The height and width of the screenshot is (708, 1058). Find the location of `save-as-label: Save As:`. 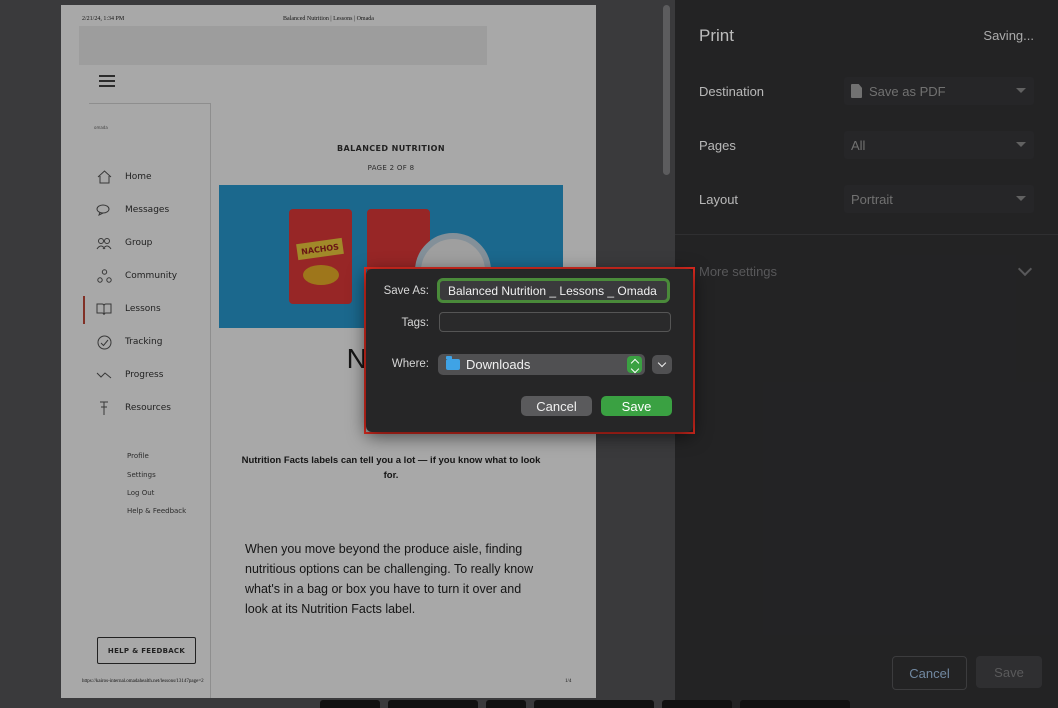

save-as-label: Save As: is located at coordinates (406, 291).